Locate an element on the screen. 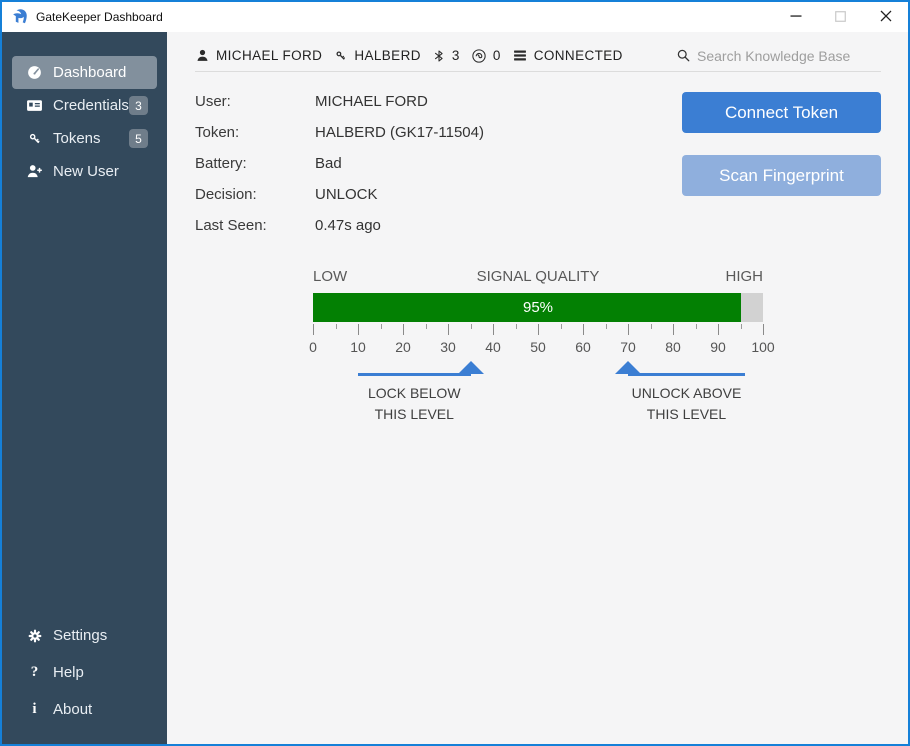  gear-icon is located at coordinates (34, 636).